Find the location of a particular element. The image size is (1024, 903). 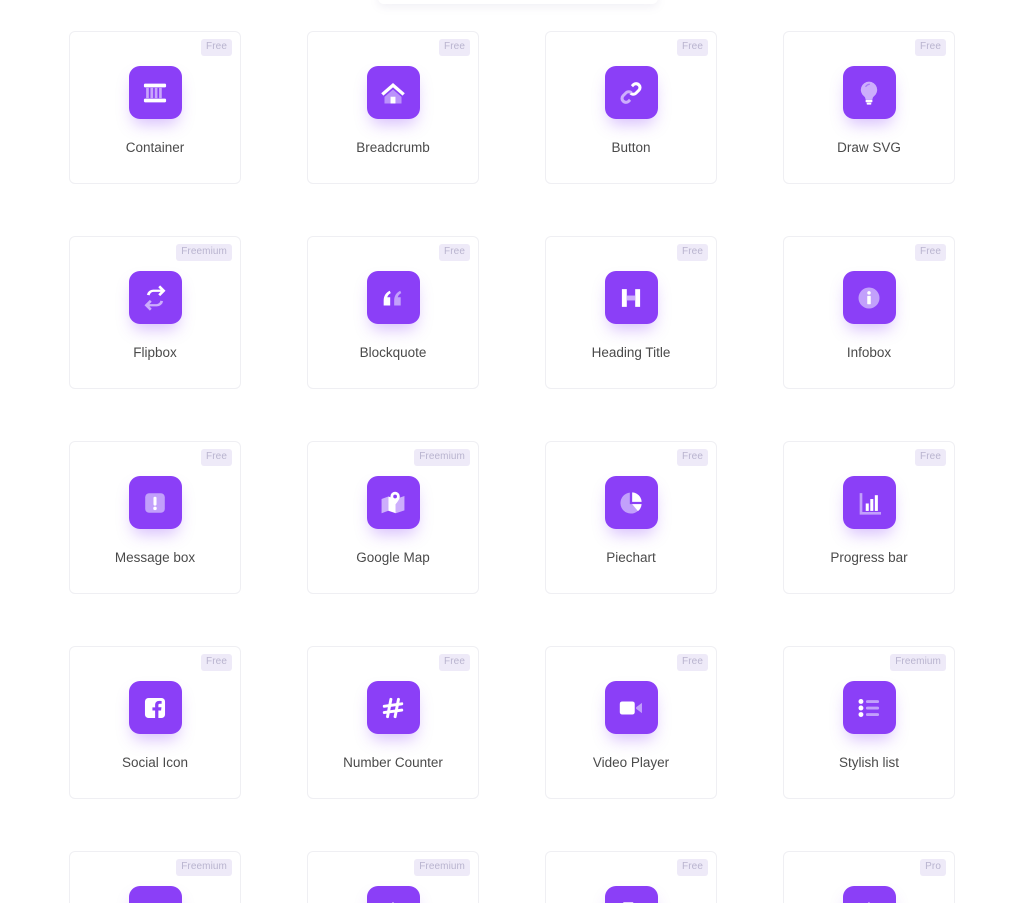

top-panel-shadow is located at coordinates (518, 2).